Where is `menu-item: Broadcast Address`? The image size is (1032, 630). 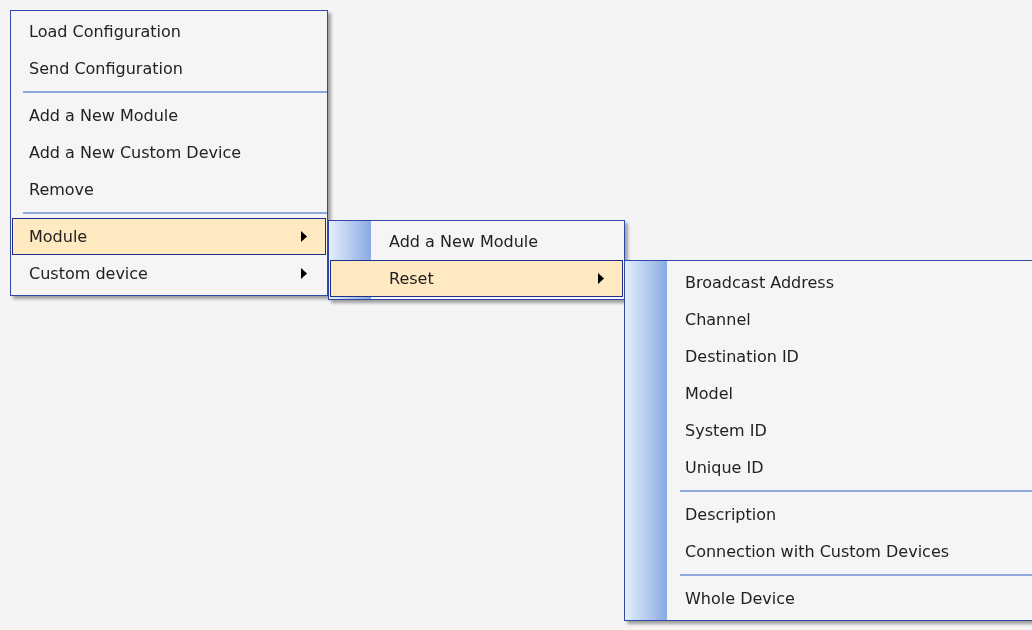 menu-item: Broadcast Address is located at coordinates (829, 282).